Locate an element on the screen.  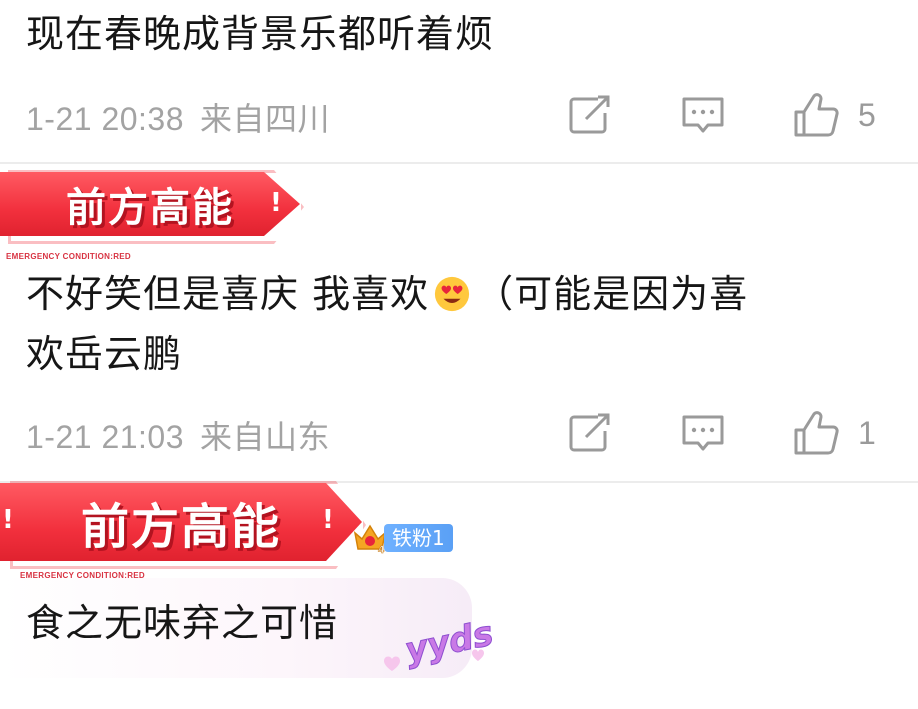
comment-actions: 1 is located at coordinates (738, 433).